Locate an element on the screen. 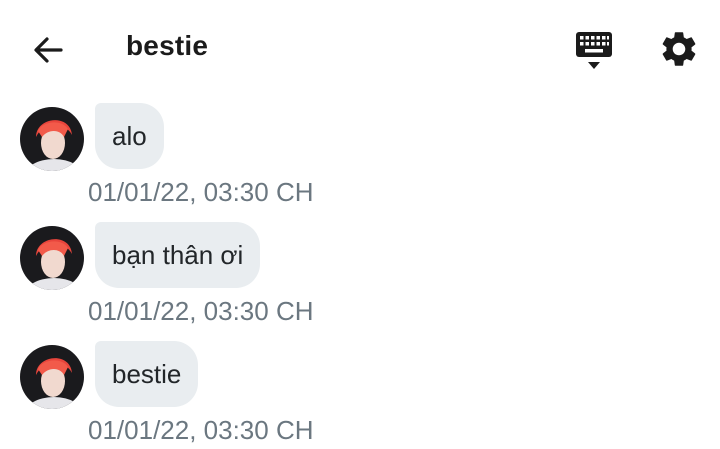 This screenshot has width=720, height=449. message-bubble: bestie is located at coordinates (147, 374).